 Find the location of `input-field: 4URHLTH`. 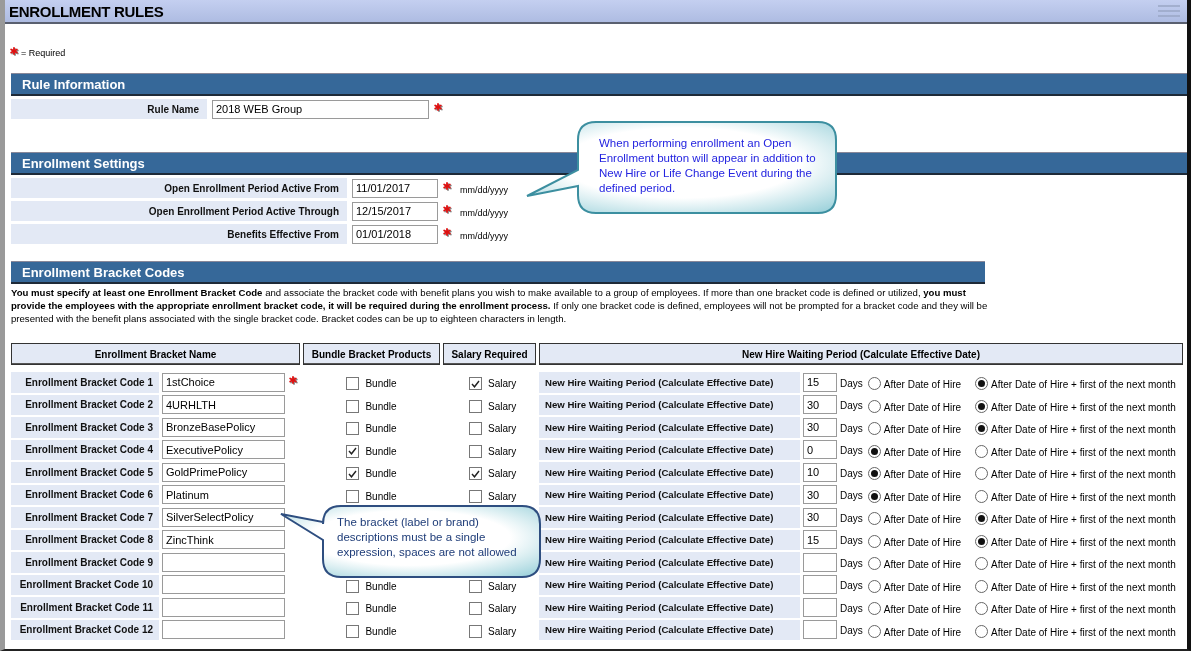

input-field: 4URHLTH is located at coordinates (223, 405).